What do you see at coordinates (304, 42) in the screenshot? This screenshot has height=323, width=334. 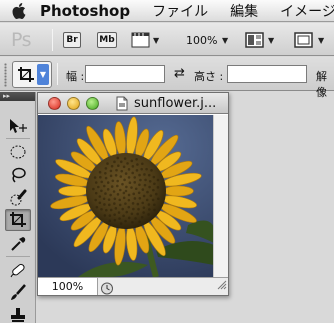 I see `screen-mode-icon` at bounding box center [304, 42].